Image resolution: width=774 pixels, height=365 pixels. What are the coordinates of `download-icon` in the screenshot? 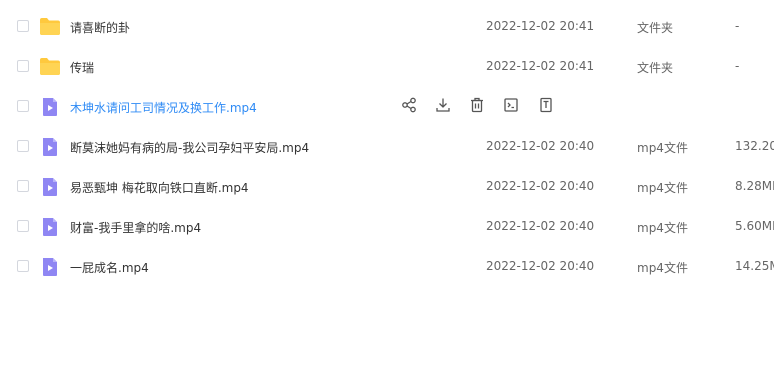 It's located at (443, 105).